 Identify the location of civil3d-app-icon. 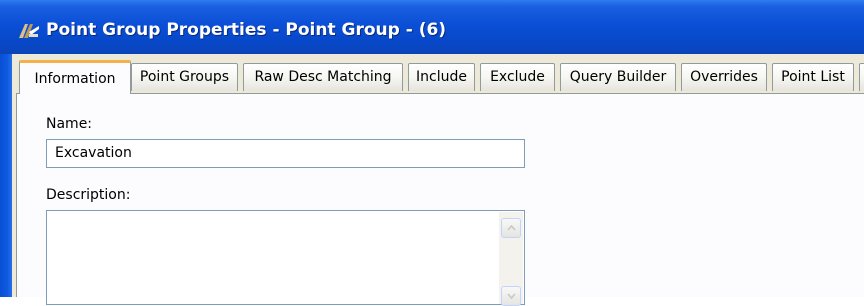
(29, 31).